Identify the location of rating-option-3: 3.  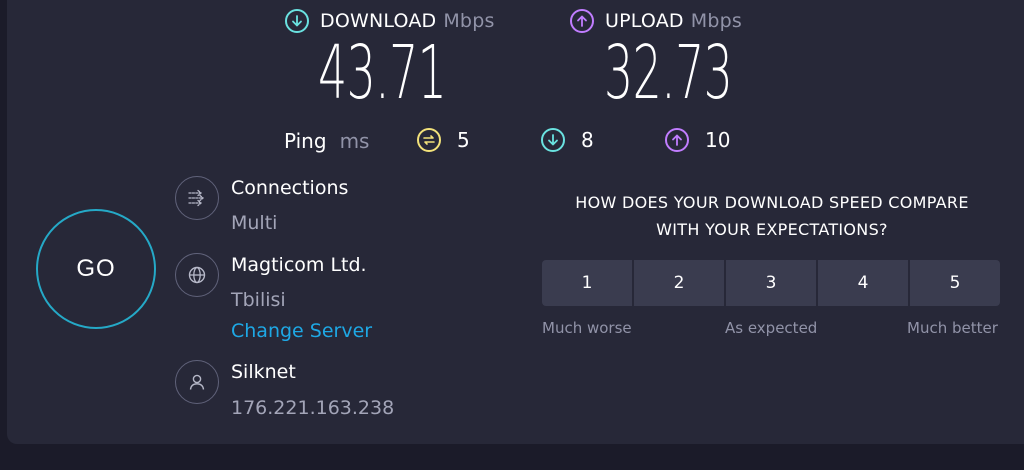
(771, 283).